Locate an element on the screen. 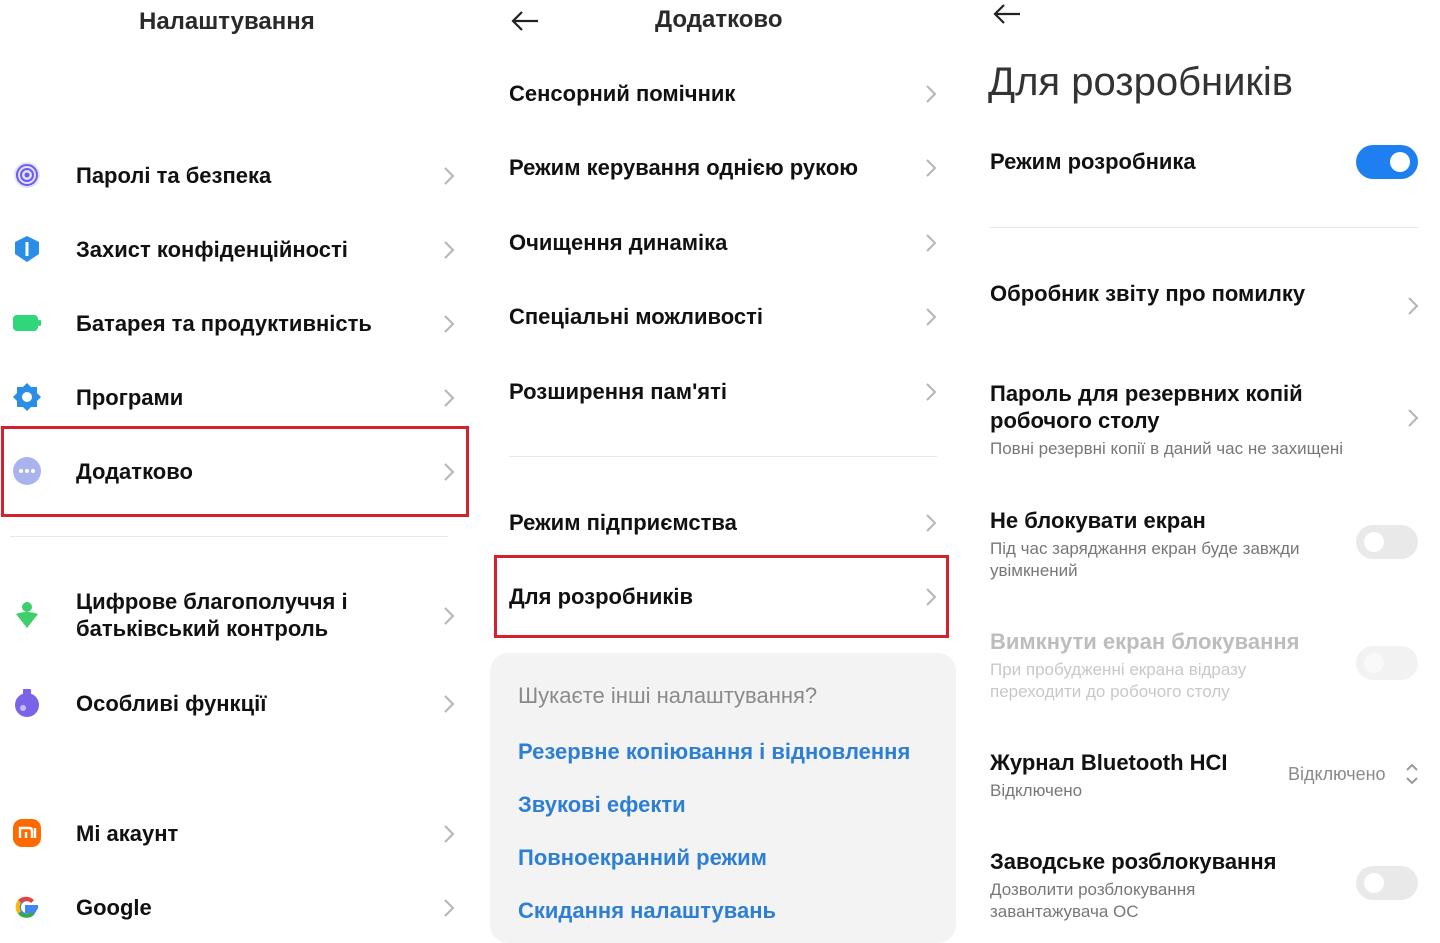 This screenshot has height=943, width=1440. additional-item-touch-assistant: Сенсорний помічник is located at coordinates (725, 94).